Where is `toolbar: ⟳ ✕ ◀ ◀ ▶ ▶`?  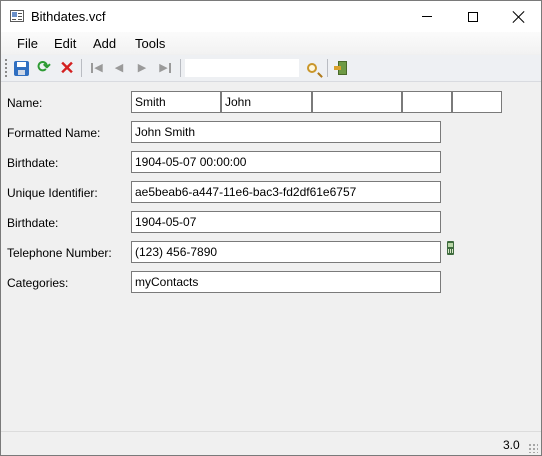 toolbar: ⟳ ✕ ◀ ◀ ▶ ▶ is located at coordinates (271, 68).